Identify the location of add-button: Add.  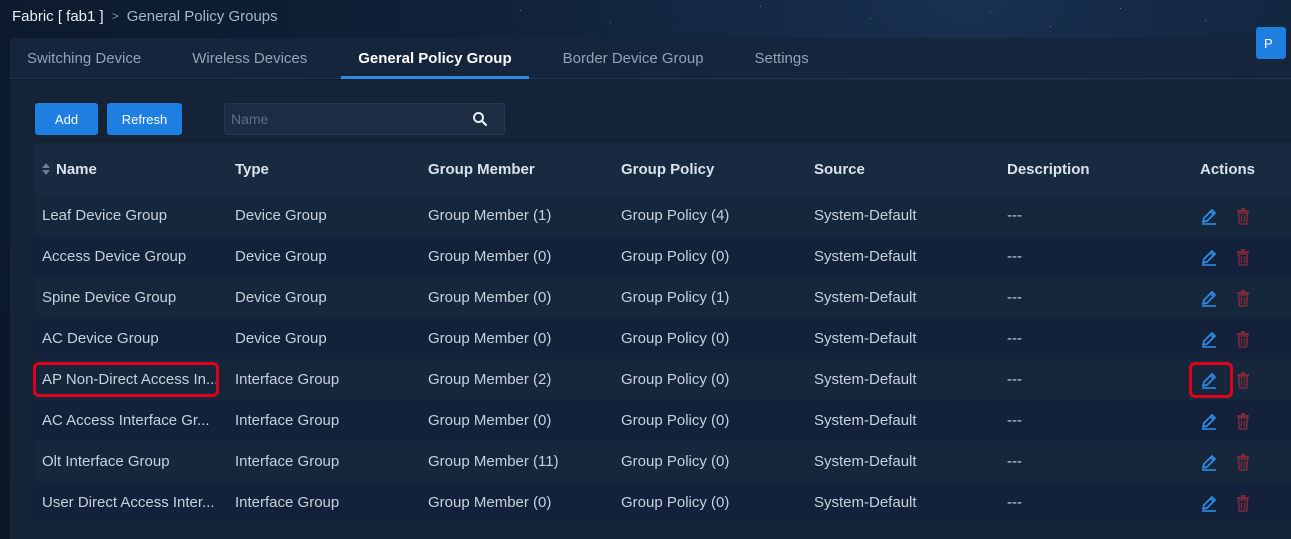
(66, 119).